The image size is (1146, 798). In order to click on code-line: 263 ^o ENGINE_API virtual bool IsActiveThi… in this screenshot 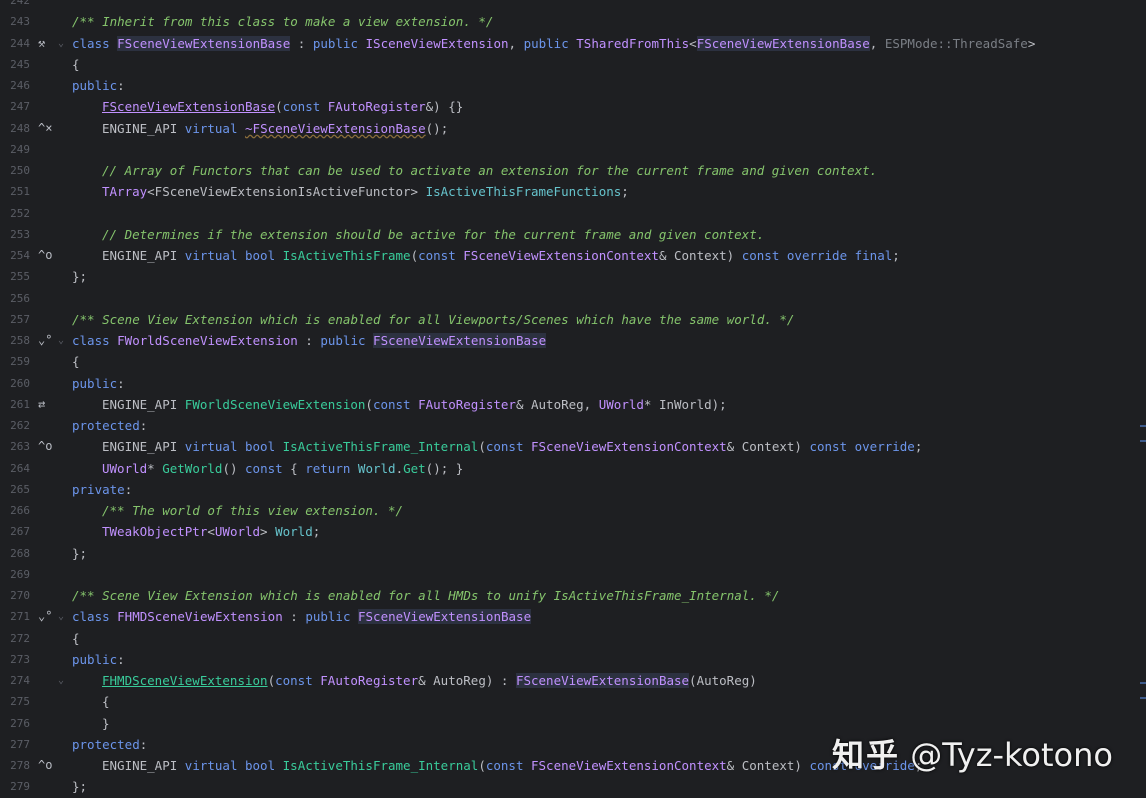, I will do `click(573, 446)`.